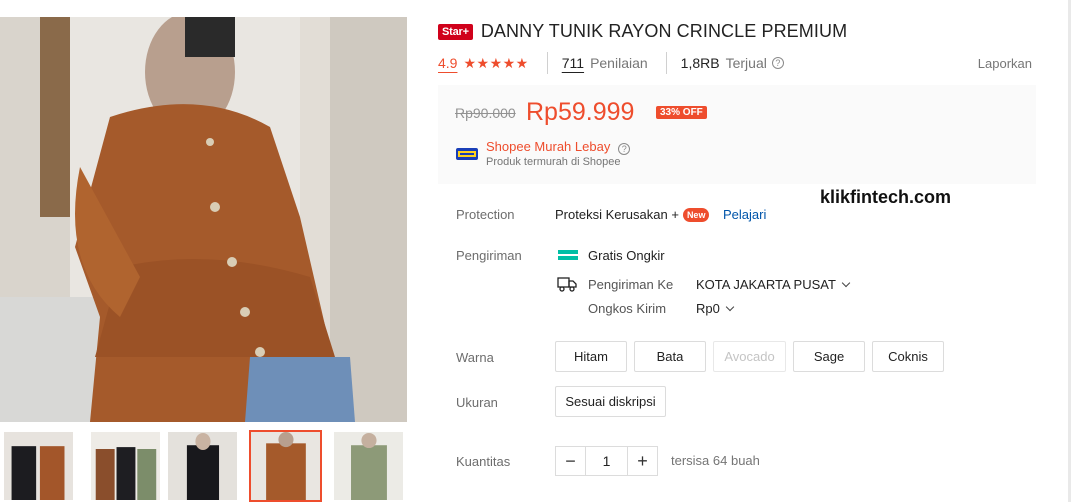 This screenshot has height=502, width=1071. Describe the element at coordinates (700, 63) in the screenshot. I see `sold-count: 1,8RB` at that location.